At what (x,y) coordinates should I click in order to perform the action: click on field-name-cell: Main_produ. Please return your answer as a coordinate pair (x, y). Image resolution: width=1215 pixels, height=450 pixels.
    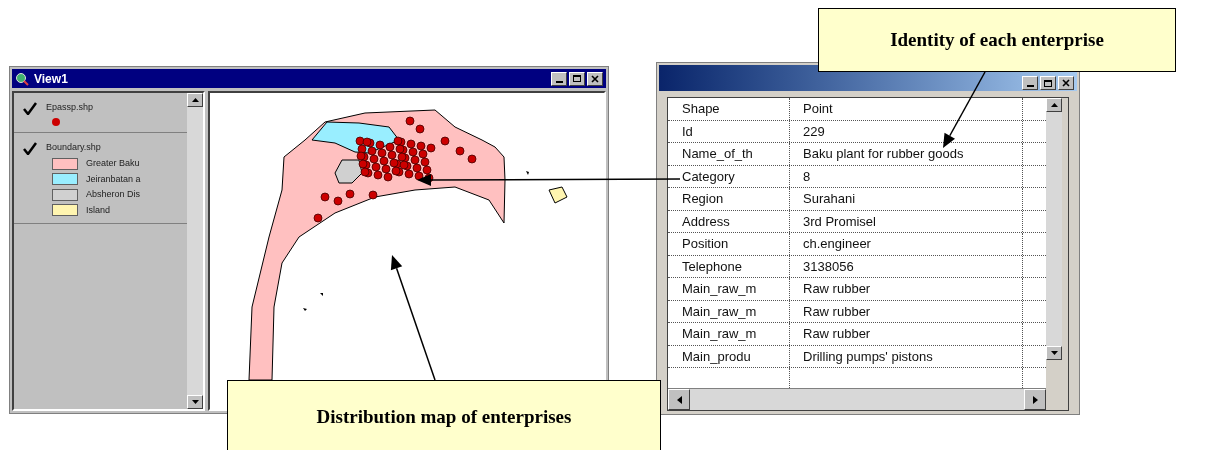
    Looking at the image, I should click on (729, 356).